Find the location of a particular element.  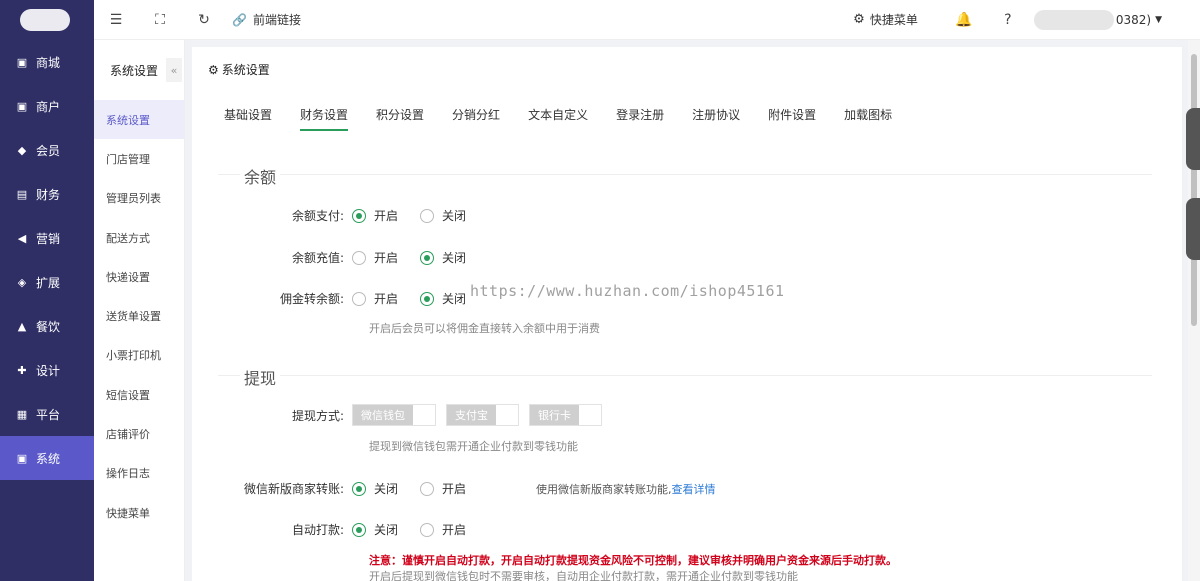

nav-item-member: ◆ 会员 is located at coordinates (47, 150).